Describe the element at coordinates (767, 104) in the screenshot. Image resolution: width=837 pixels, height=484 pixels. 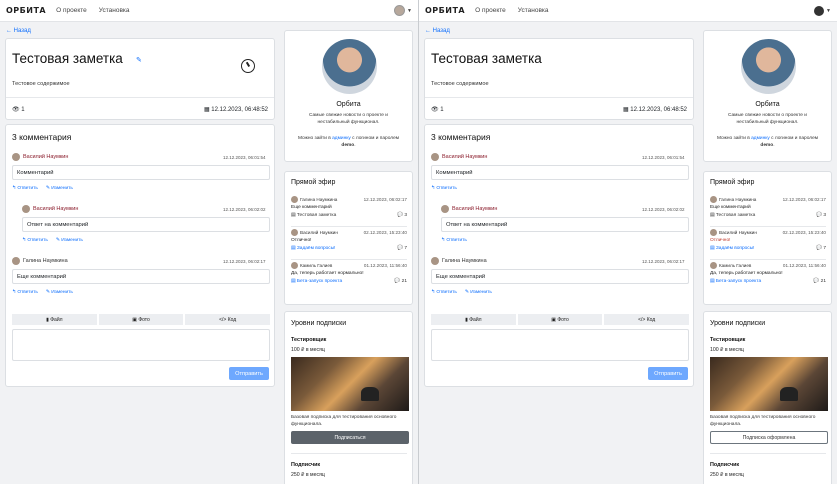
I see `profile-name: Орбита` at that location.